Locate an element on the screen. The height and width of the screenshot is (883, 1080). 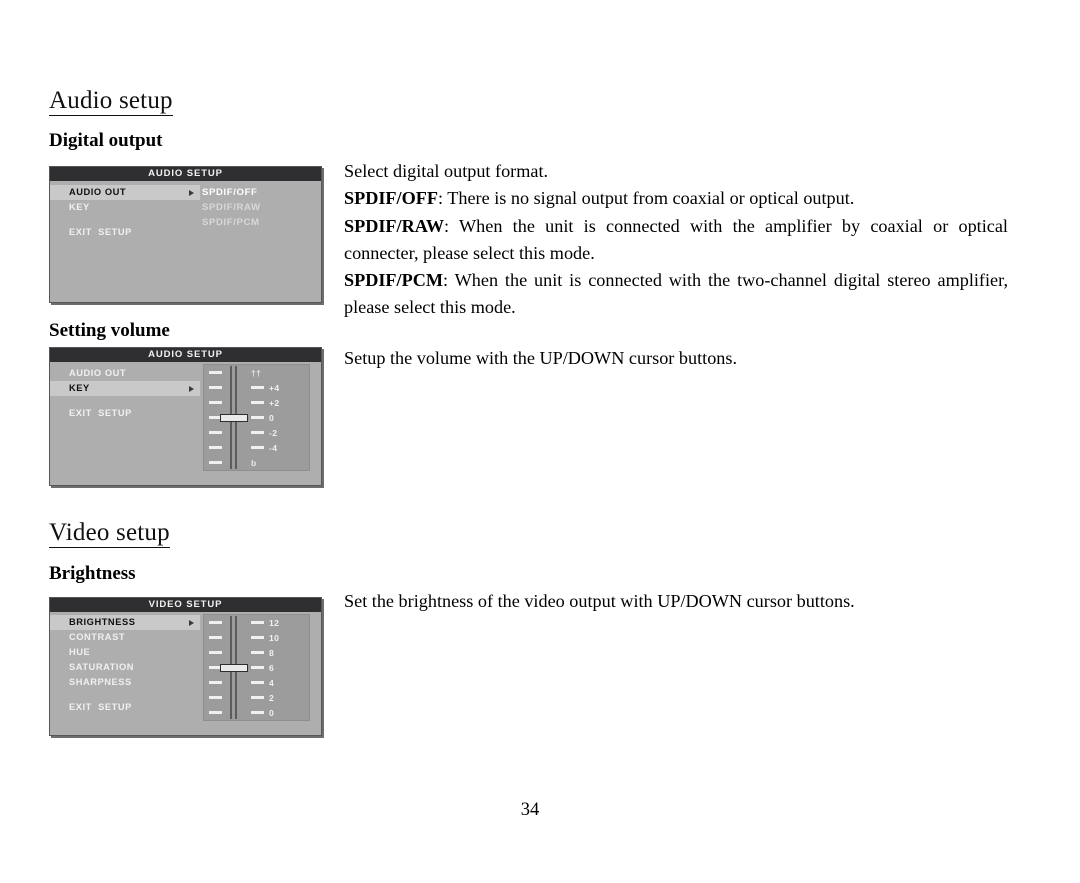
slider-tick-label: 10 is located at coordinates (274, 637).